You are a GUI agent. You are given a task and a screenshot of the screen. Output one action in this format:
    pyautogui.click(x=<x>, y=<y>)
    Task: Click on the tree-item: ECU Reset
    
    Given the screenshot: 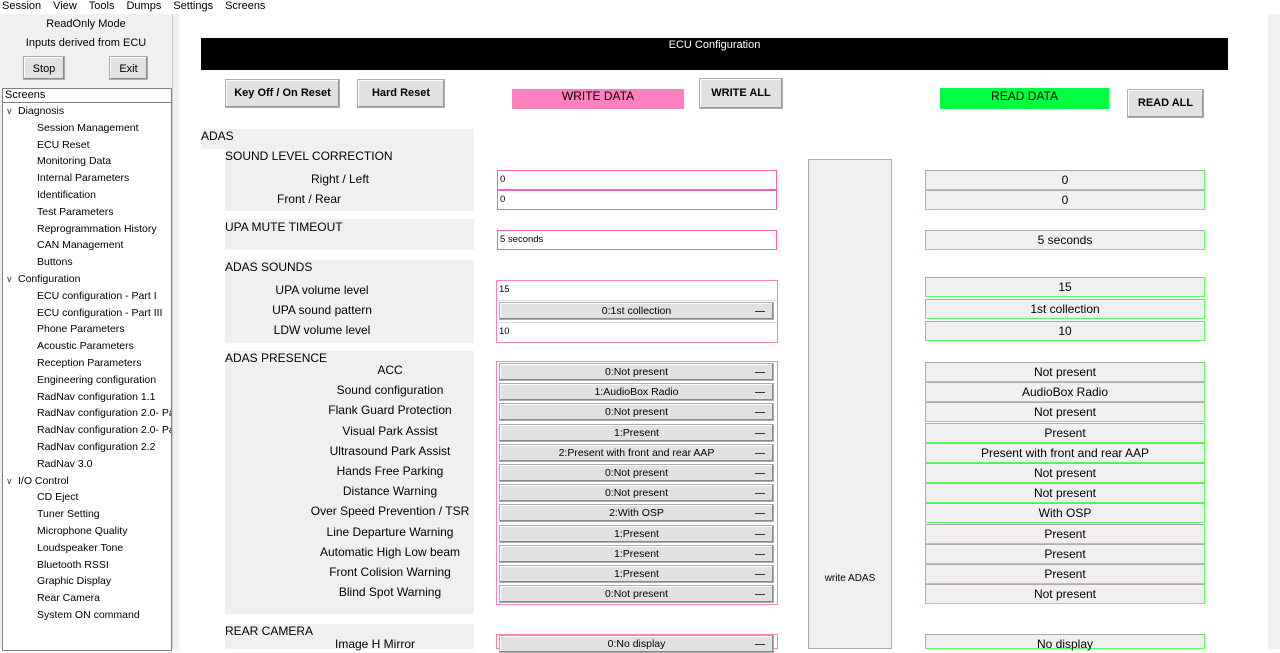 What is the action you would take?
    pyautogui.click(x=87, y=145)
    